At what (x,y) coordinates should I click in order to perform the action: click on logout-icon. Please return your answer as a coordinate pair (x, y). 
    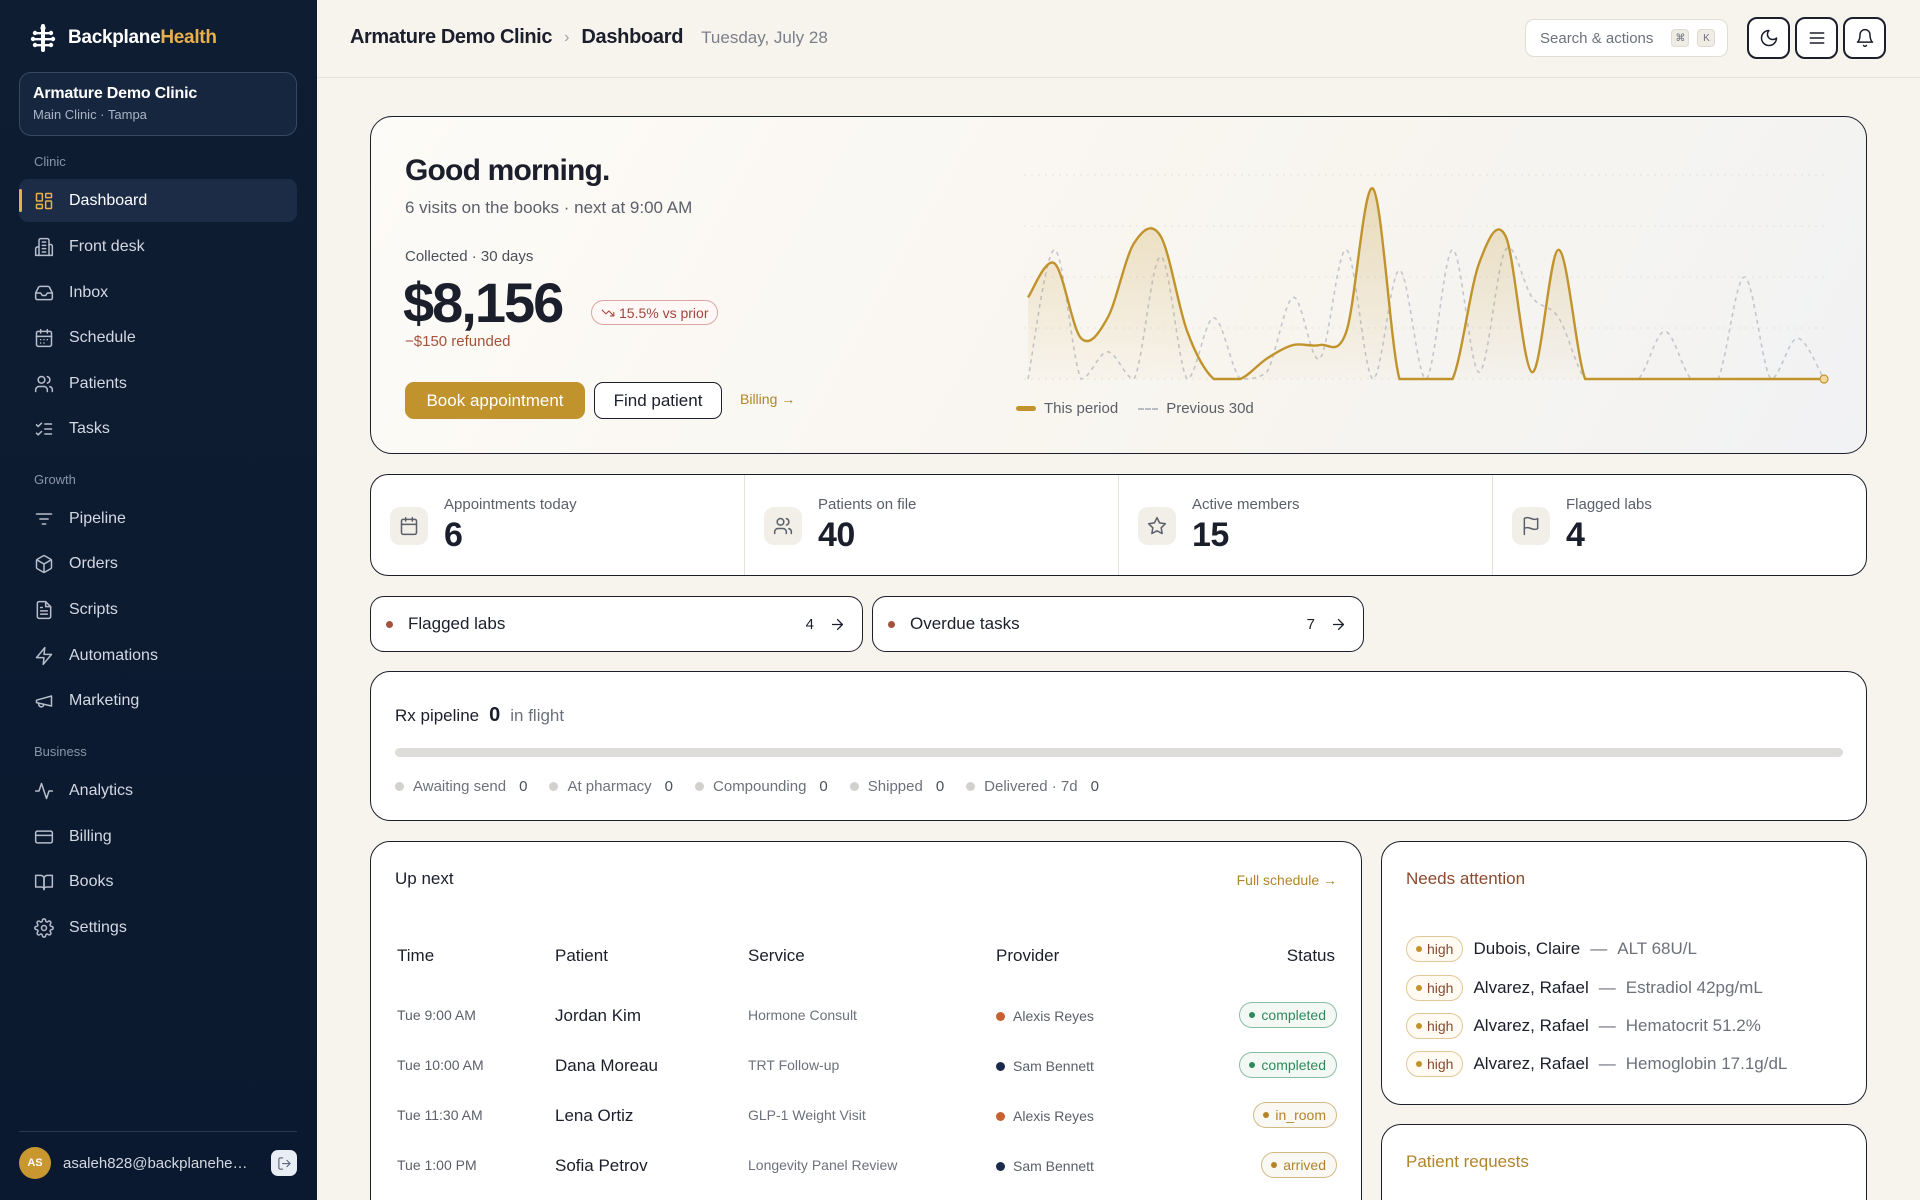
    Looking at the image, I should click on (284, 1163).